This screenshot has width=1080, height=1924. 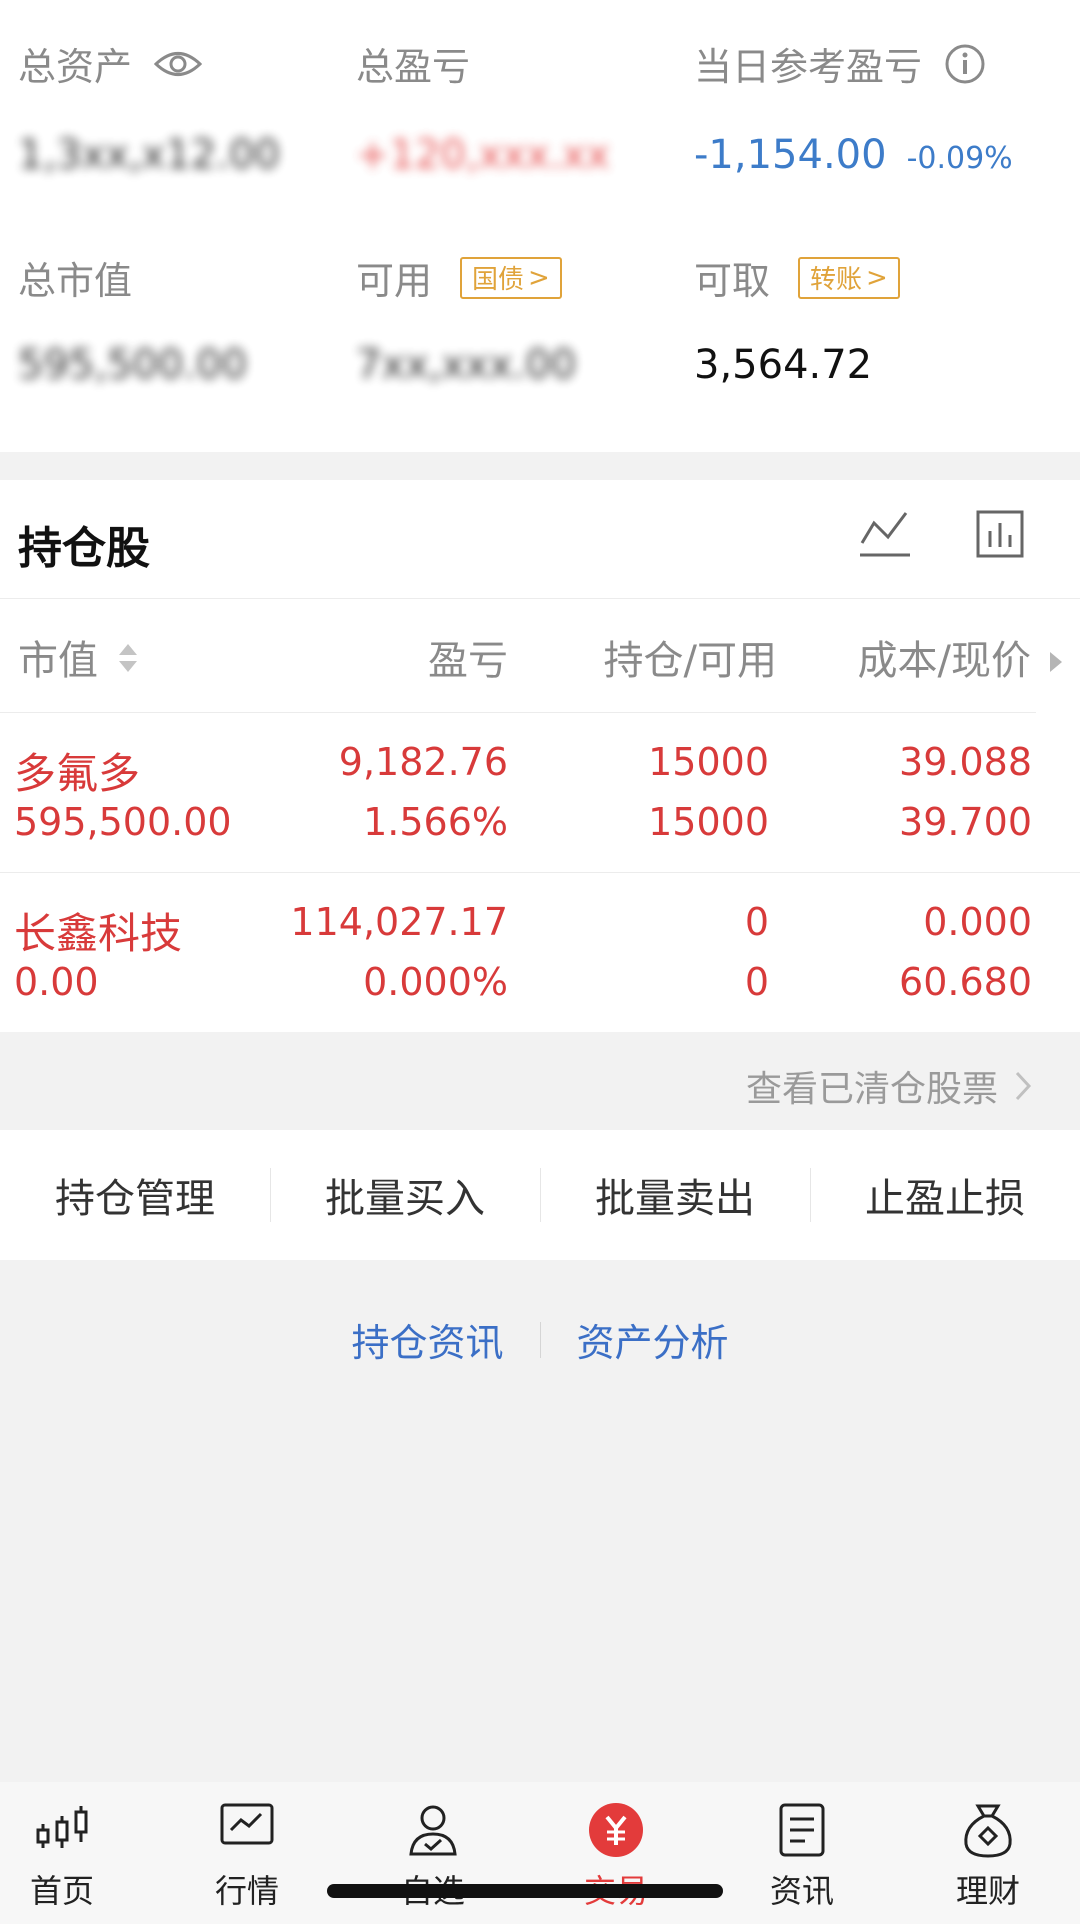 What do you see at coordinates (889, 1086) in the screenshot?
I see `view-cleared-stocks-link: 查看已清仓股票` at bounding box center [889, 1086].